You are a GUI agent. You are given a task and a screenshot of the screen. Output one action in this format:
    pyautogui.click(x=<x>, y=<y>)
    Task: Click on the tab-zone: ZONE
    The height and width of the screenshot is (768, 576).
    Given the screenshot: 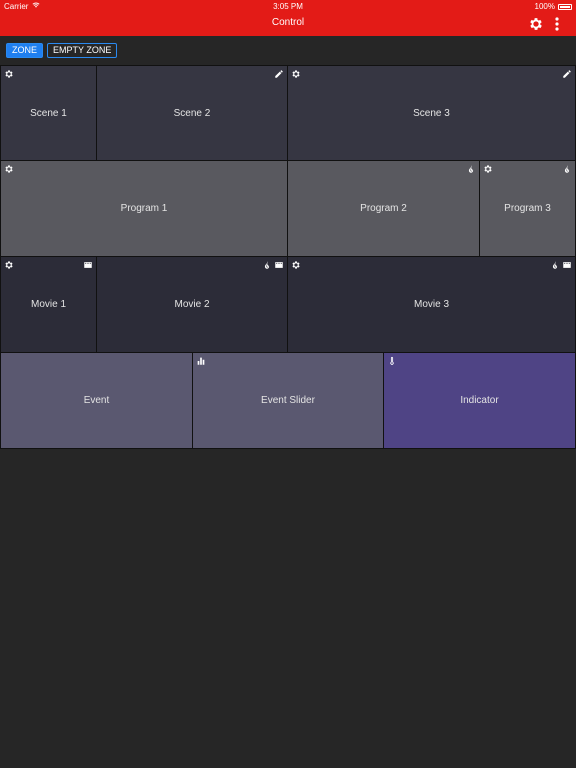 What is the action you would take?
    pyautogui.click(x=25, y=50)
    